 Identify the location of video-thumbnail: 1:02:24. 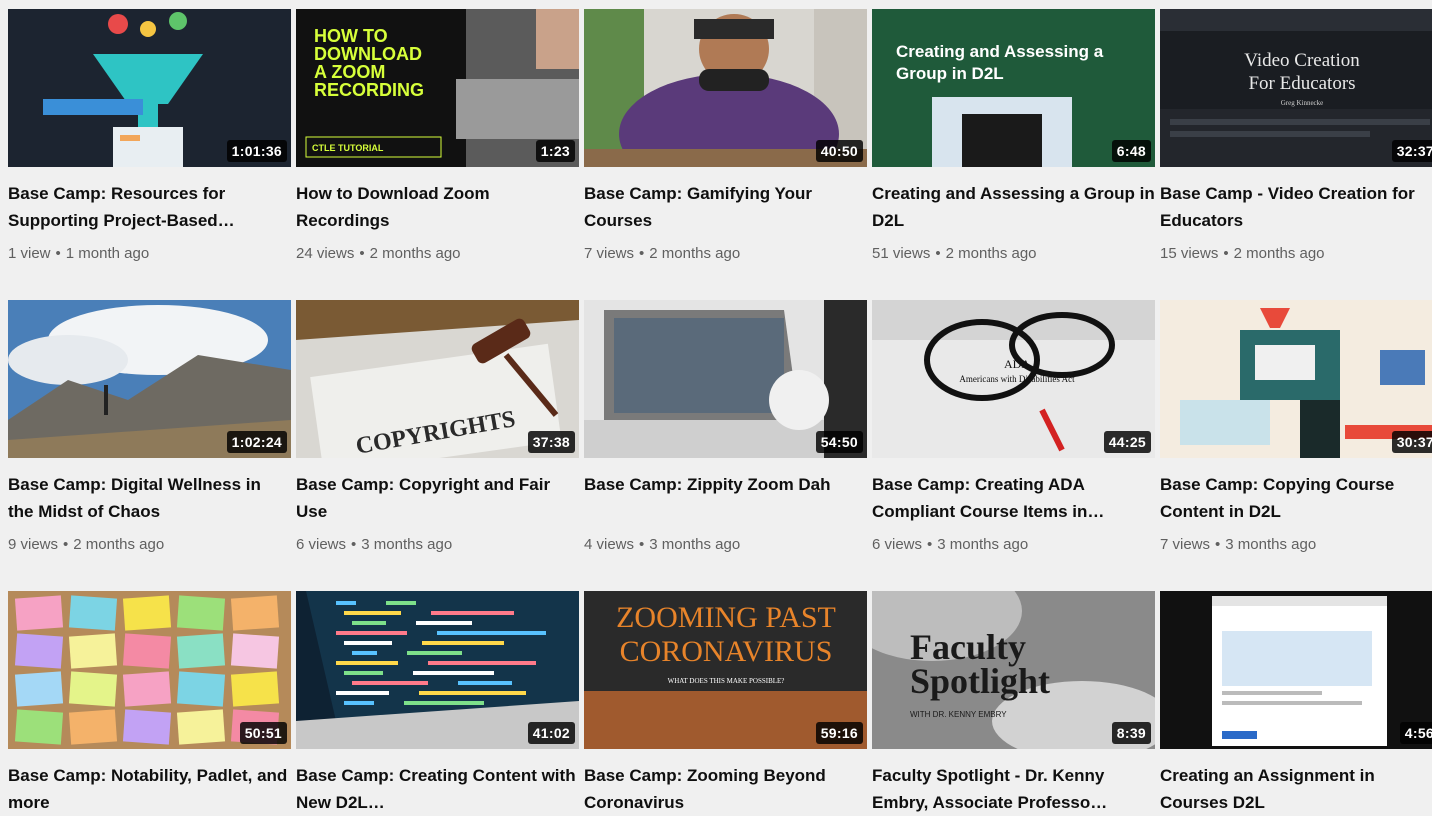
(149, 379).